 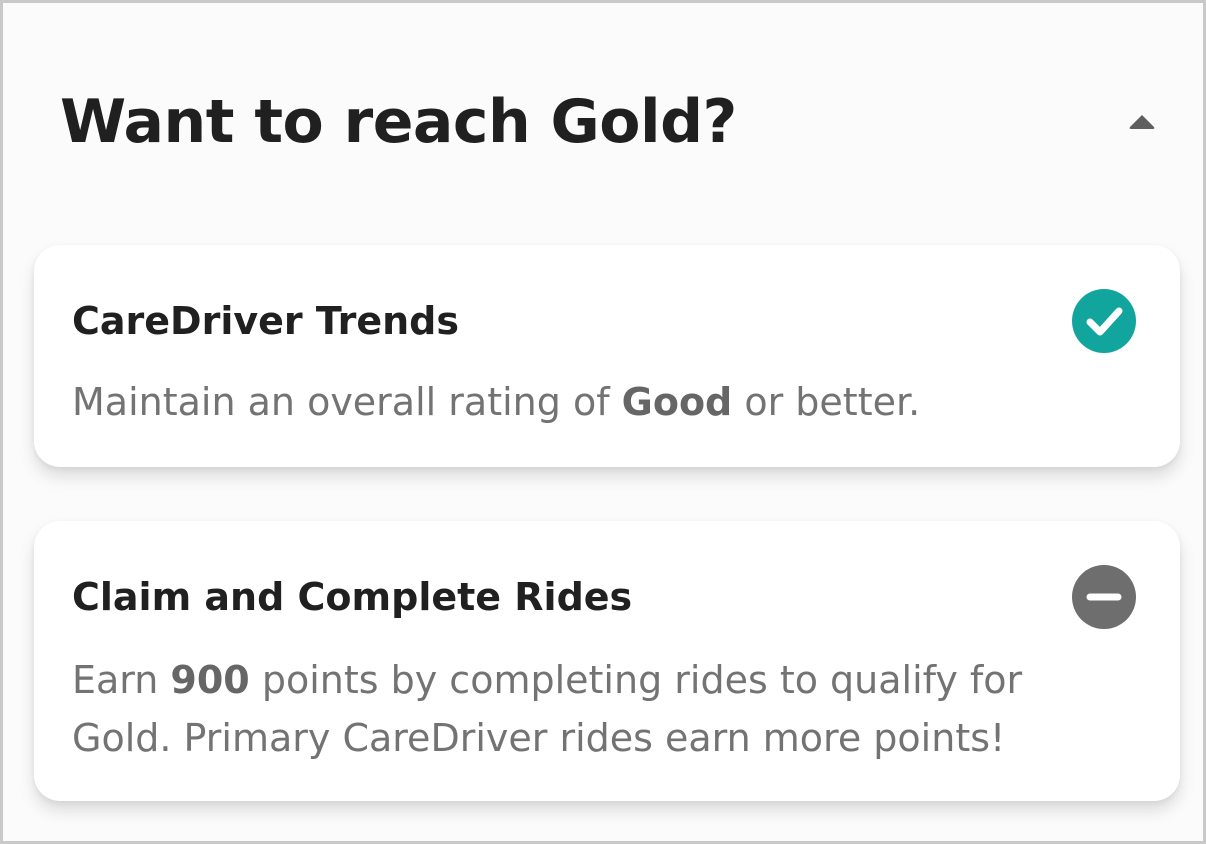 I want to click on chevron-up-icon, so click(x=1142, y=122).